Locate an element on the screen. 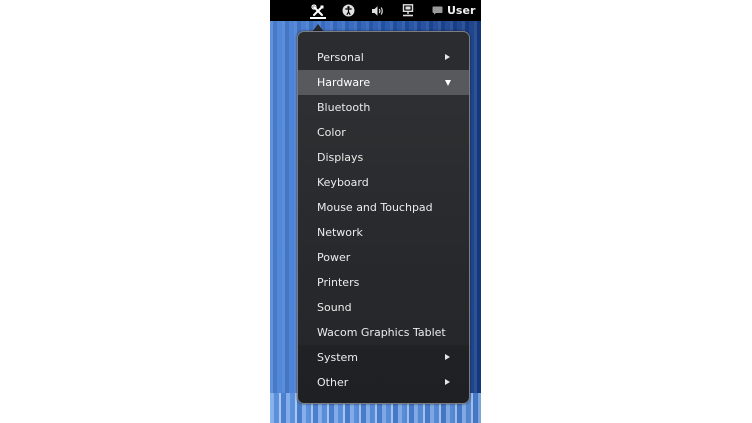  menu-section-label: Personal is located at coordinates (340, 57).